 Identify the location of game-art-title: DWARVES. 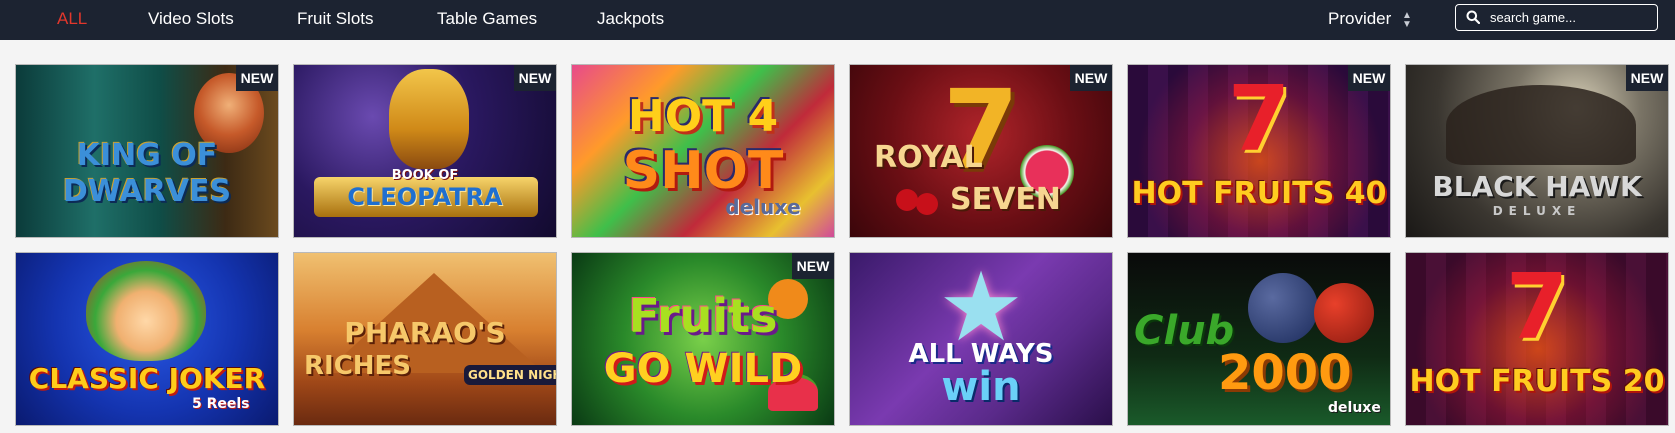
(147, 191).